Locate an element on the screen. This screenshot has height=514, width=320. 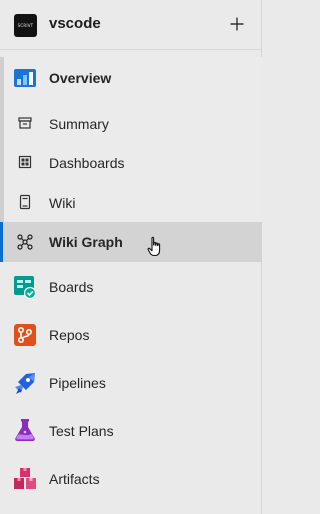
nav-label-dashboards: Dashboards is located at coordinates (87, 163).